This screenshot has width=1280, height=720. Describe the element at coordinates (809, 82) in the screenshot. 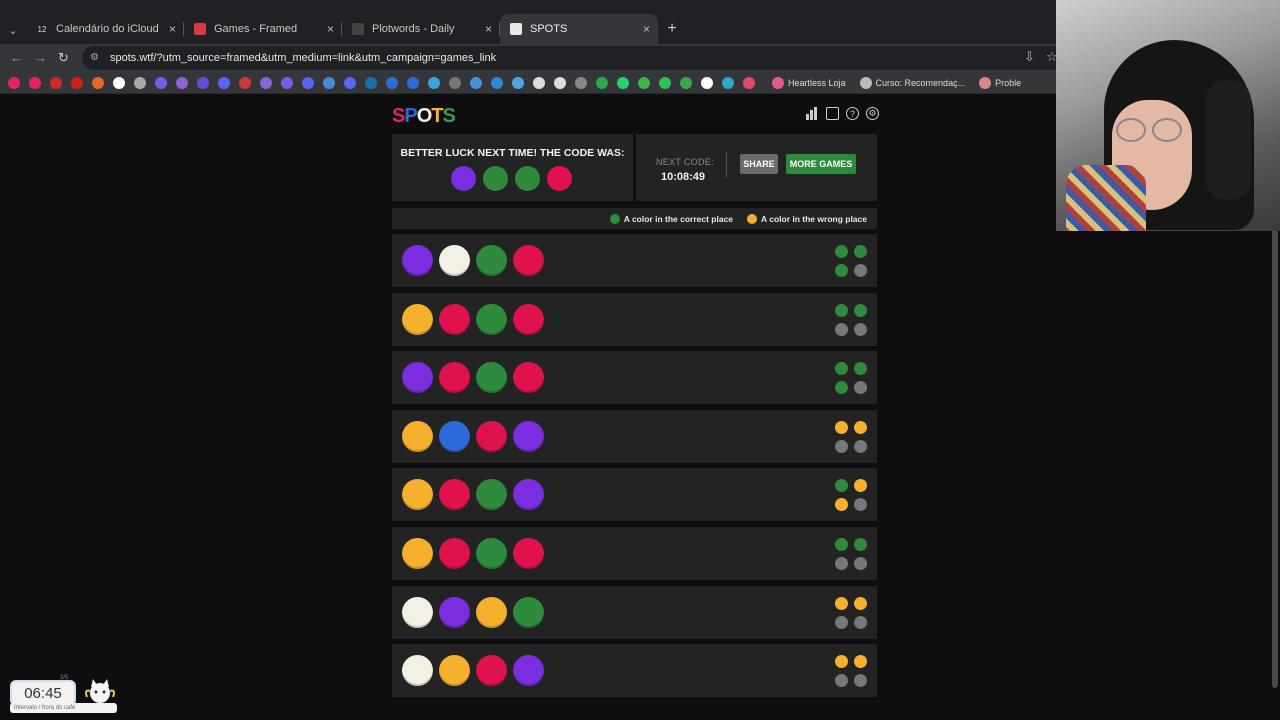

I see `bookmark-item: Heartless Loja` at that location.